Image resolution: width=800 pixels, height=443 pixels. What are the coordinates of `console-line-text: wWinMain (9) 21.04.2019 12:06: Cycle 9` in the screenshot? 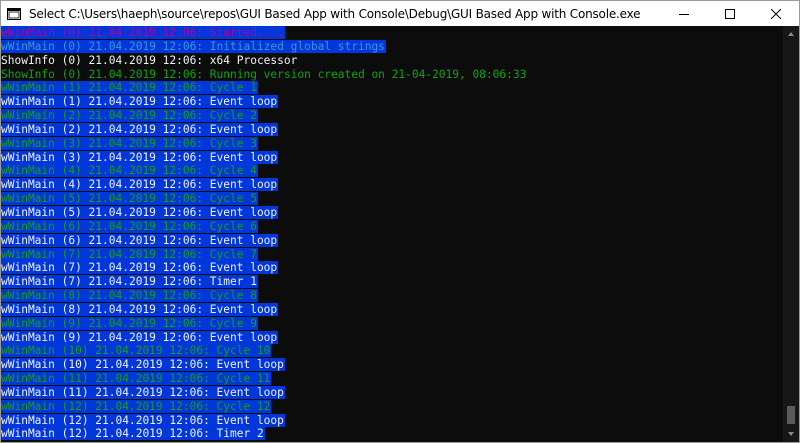 It's located at (129, 323).